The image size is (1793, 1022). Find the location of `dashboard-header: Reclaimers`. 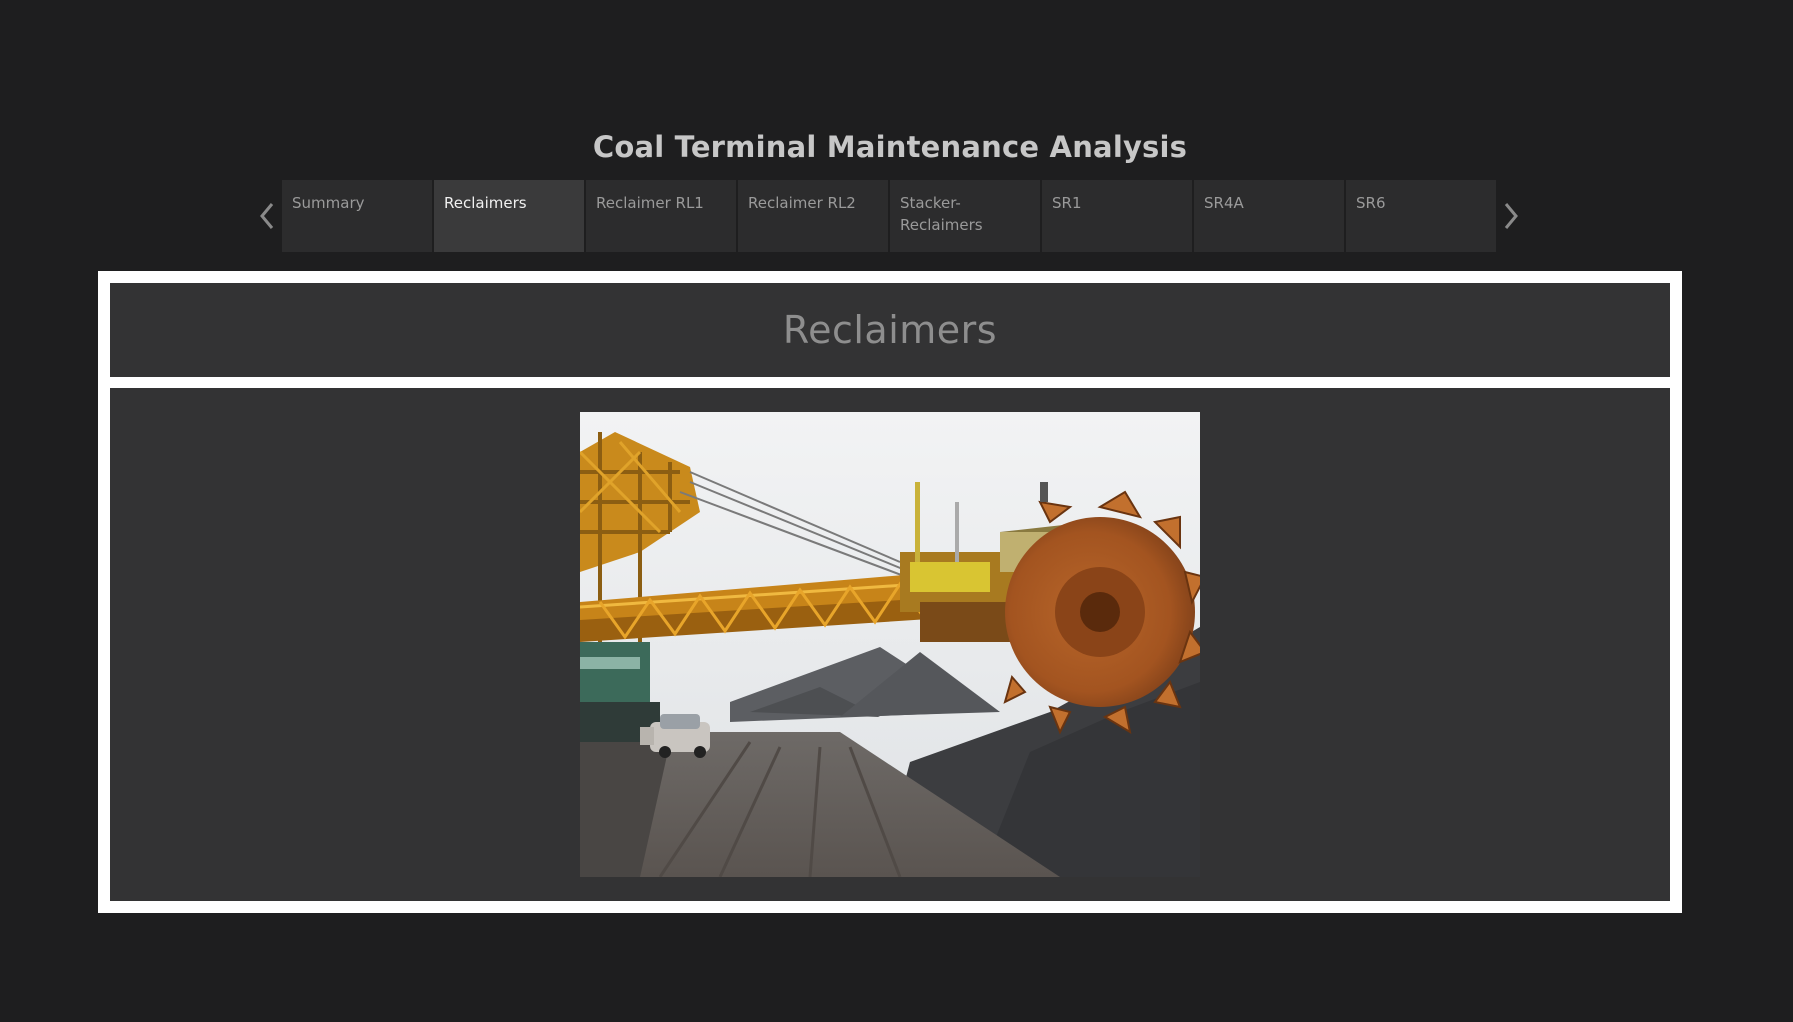

dashboard-header: Reclaimers is located at coordinates (890, 330).